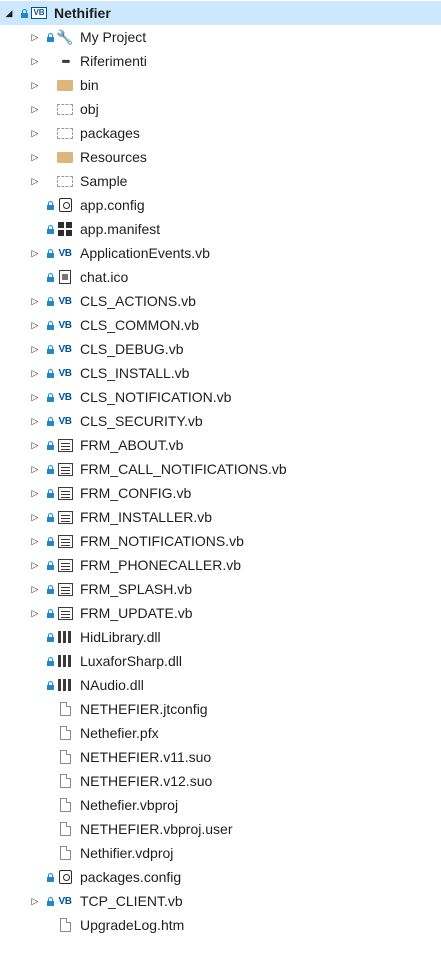 The width and height of the screenshot is (441, 974). I want to click on tree-item-label: TCP_CLIENT.vb, so click(131, 901).